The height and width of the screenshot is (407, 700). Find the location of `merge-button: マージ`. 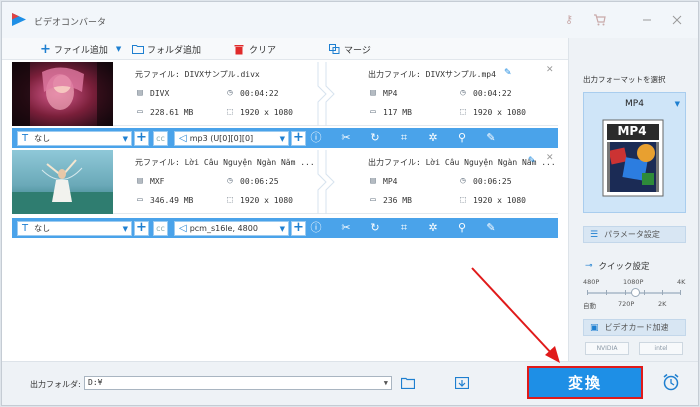

merge-button: マージ is located at coordinates (350, 49).